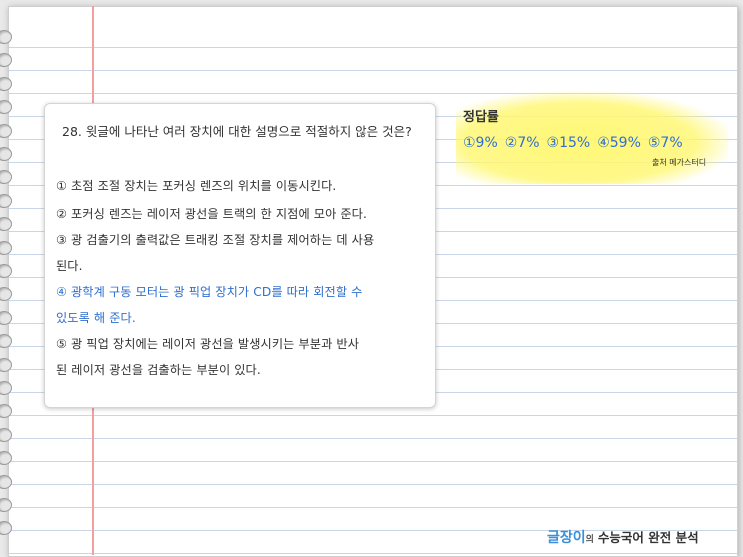  Describe the element at coordinates (619, 143) in the screenshot. I see `answer-rate-4: ④59%` at that location.